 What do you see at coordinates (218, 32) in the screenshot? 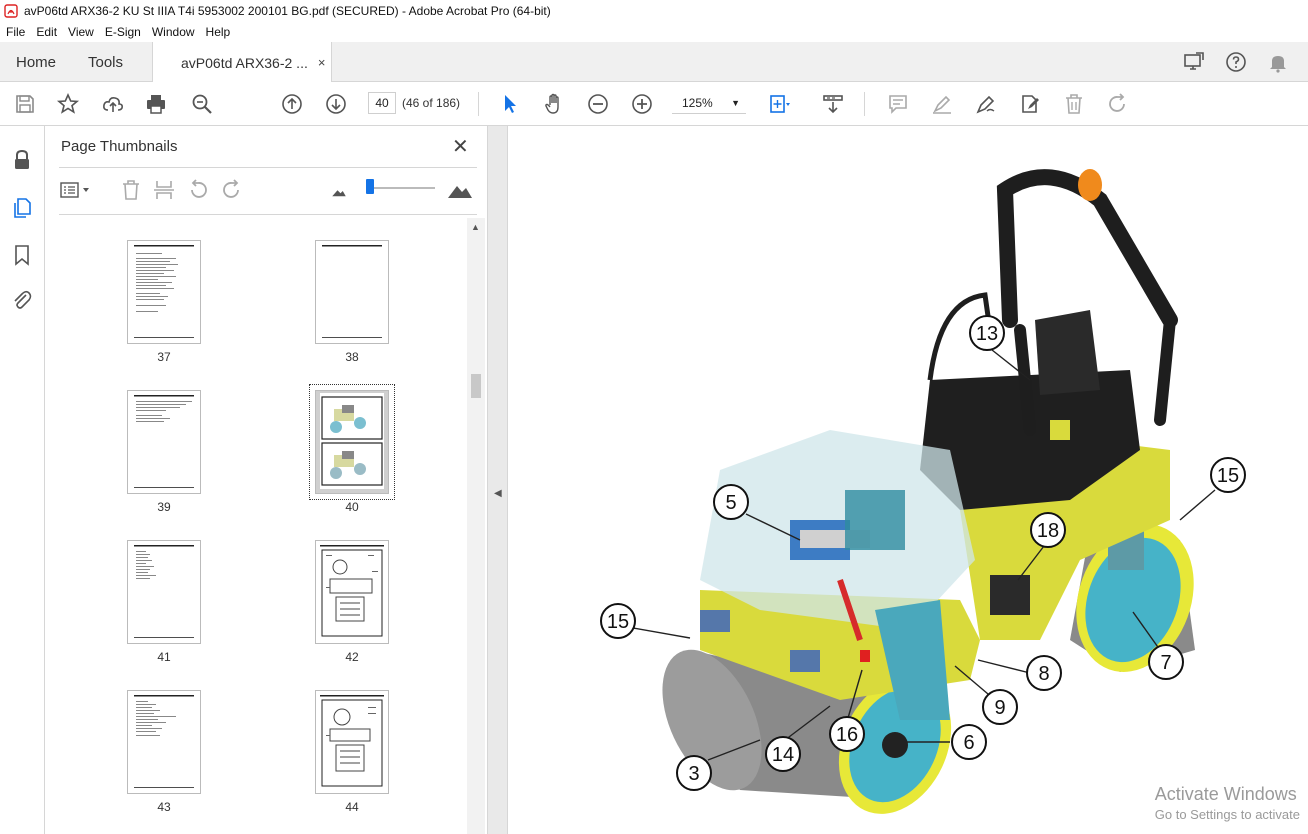
I see `menu-help: Help` at bounding box center [218, 32].